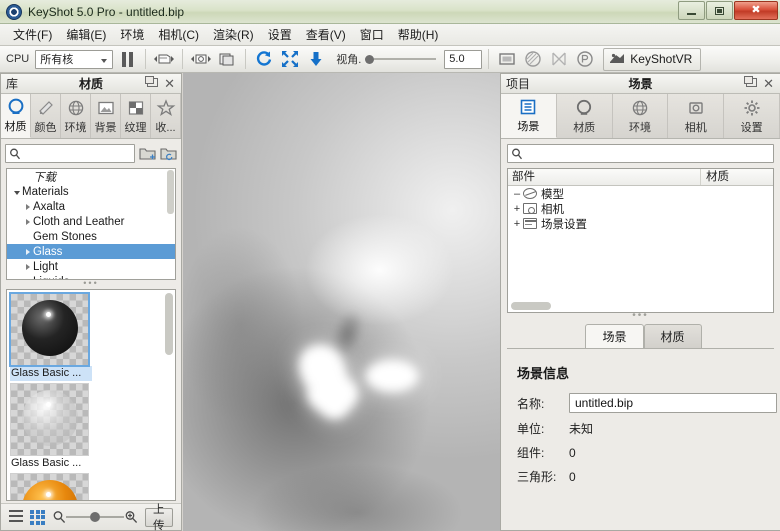 This screenshot has height=531, width=780. I want to click on sub-tab-scene: 场景, so click(614, 336).